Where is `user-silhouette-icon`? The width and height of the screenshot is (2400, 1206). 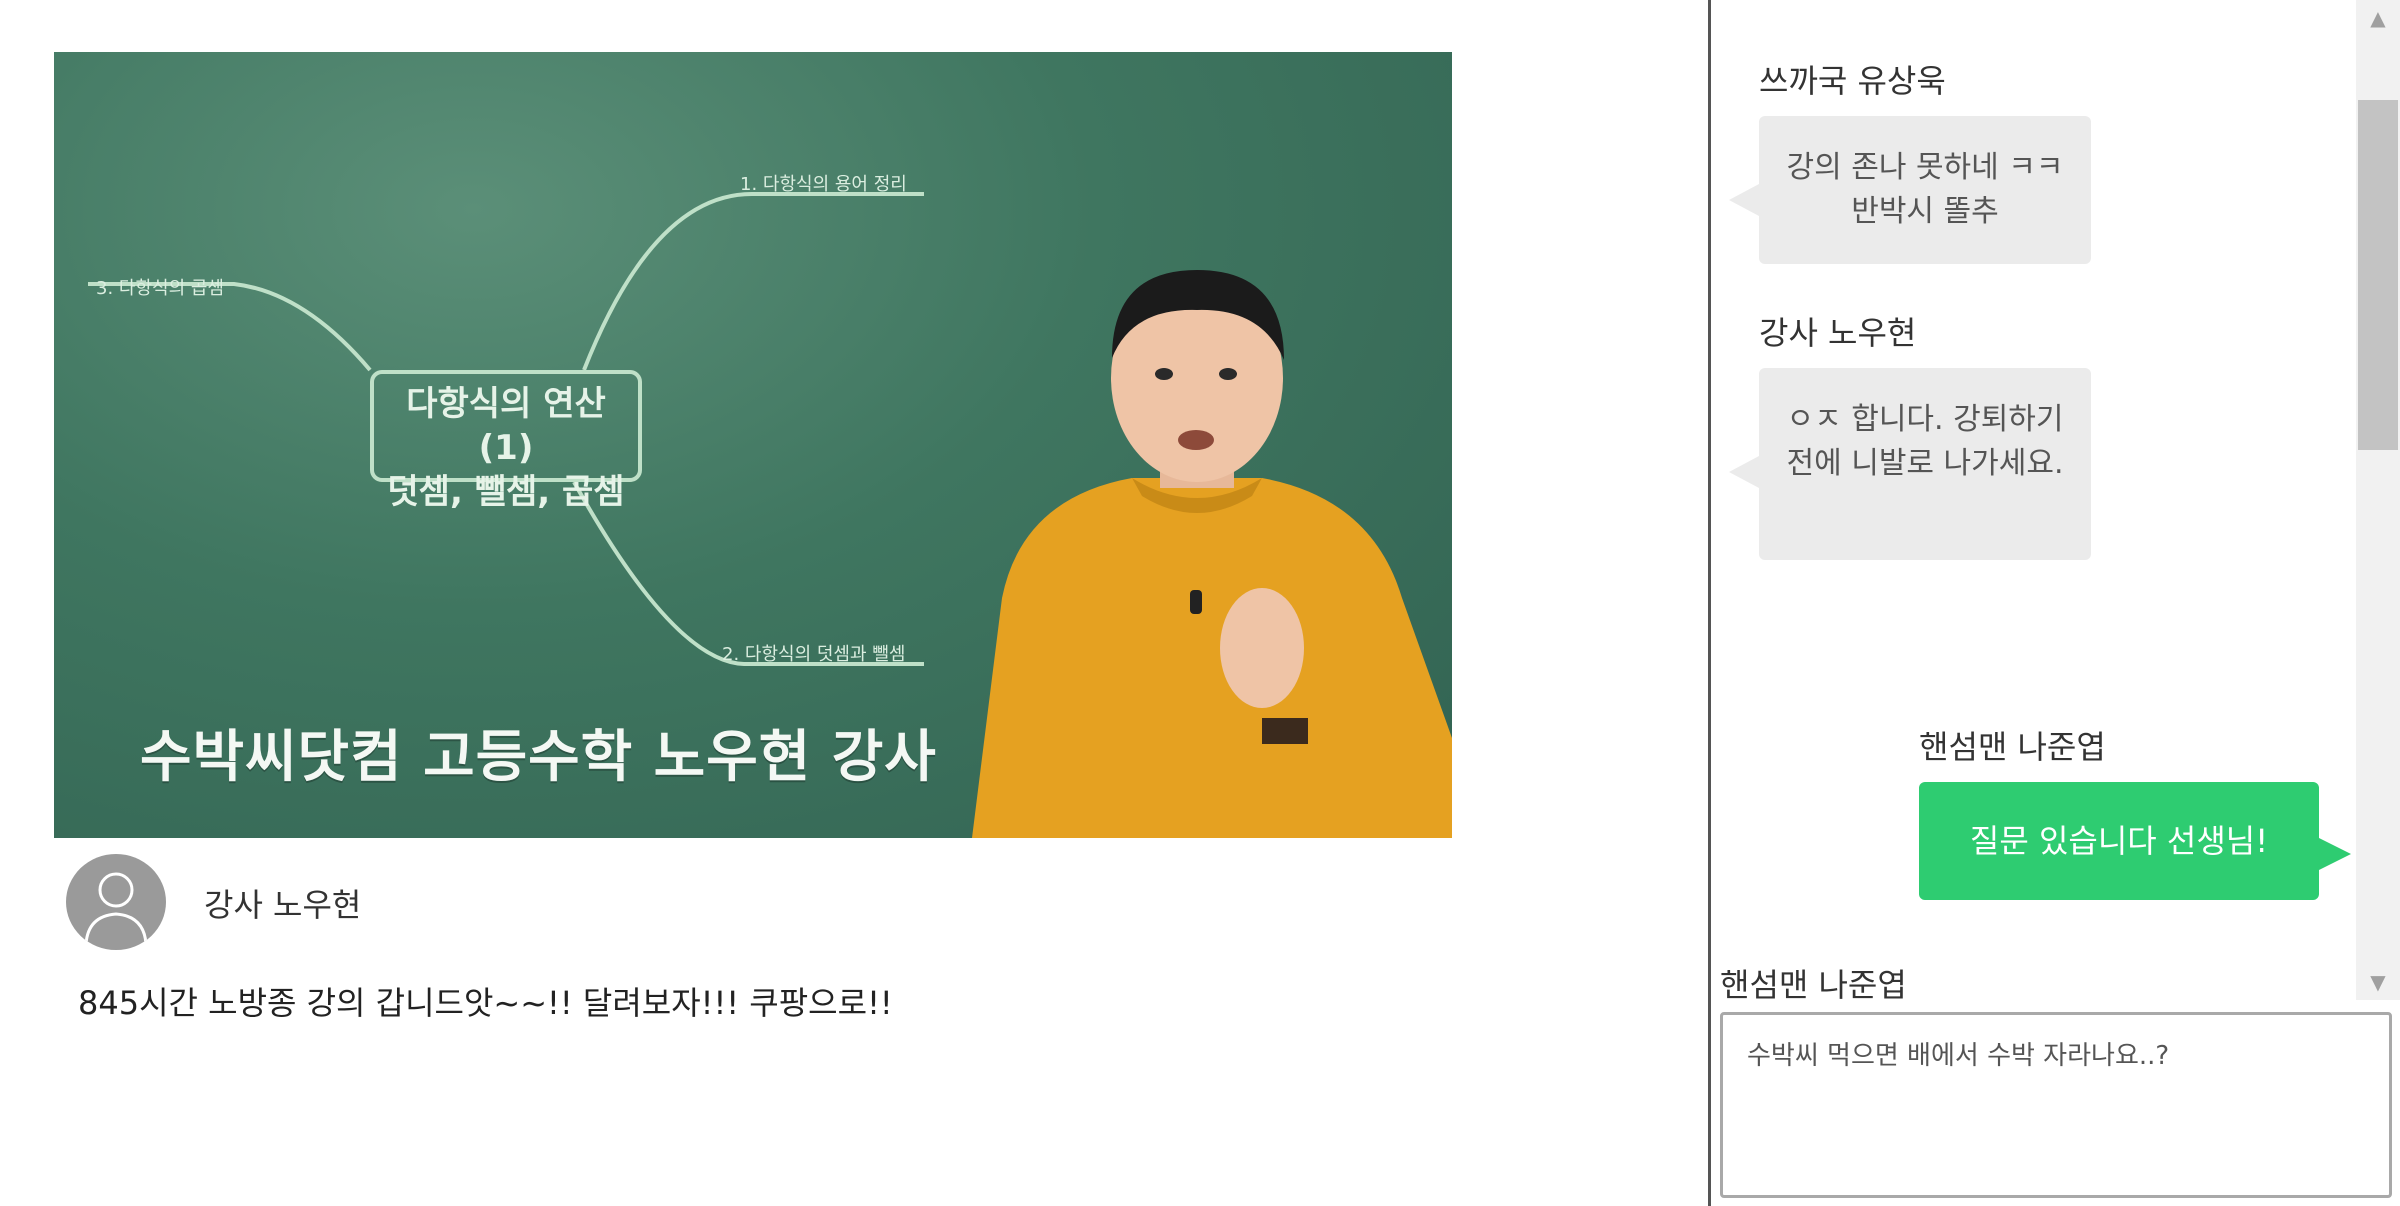 user-silhouette-icon is located at coordinates (116, 902).